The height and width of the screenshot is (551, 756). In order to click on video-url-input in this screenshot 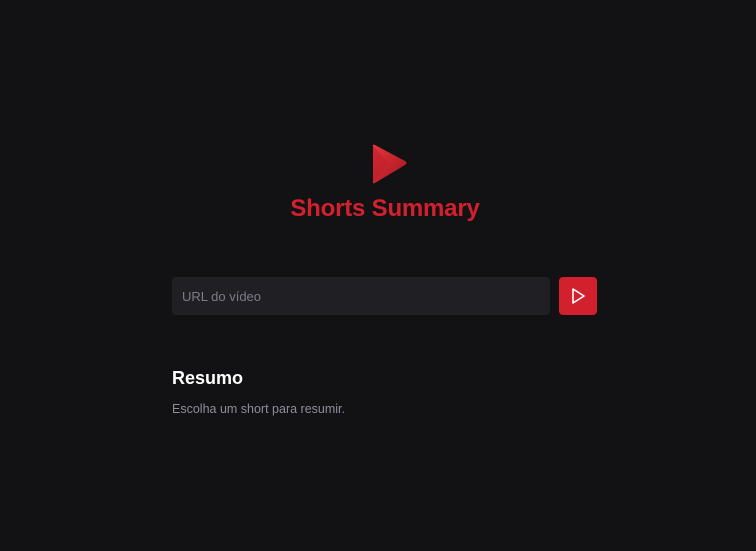, I will do `click(361, 296)`.